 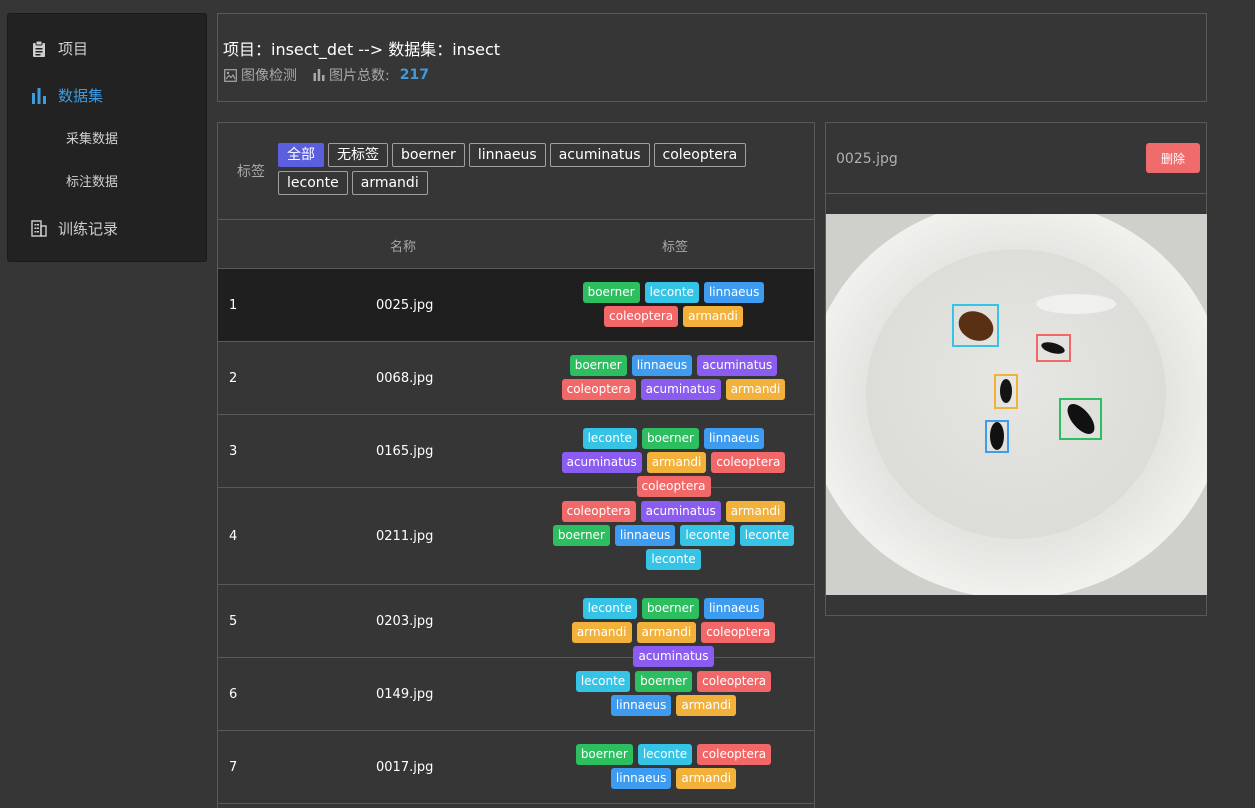 I want to click on nav-label-training-records: 训练记录, so click(x=88, y=229).